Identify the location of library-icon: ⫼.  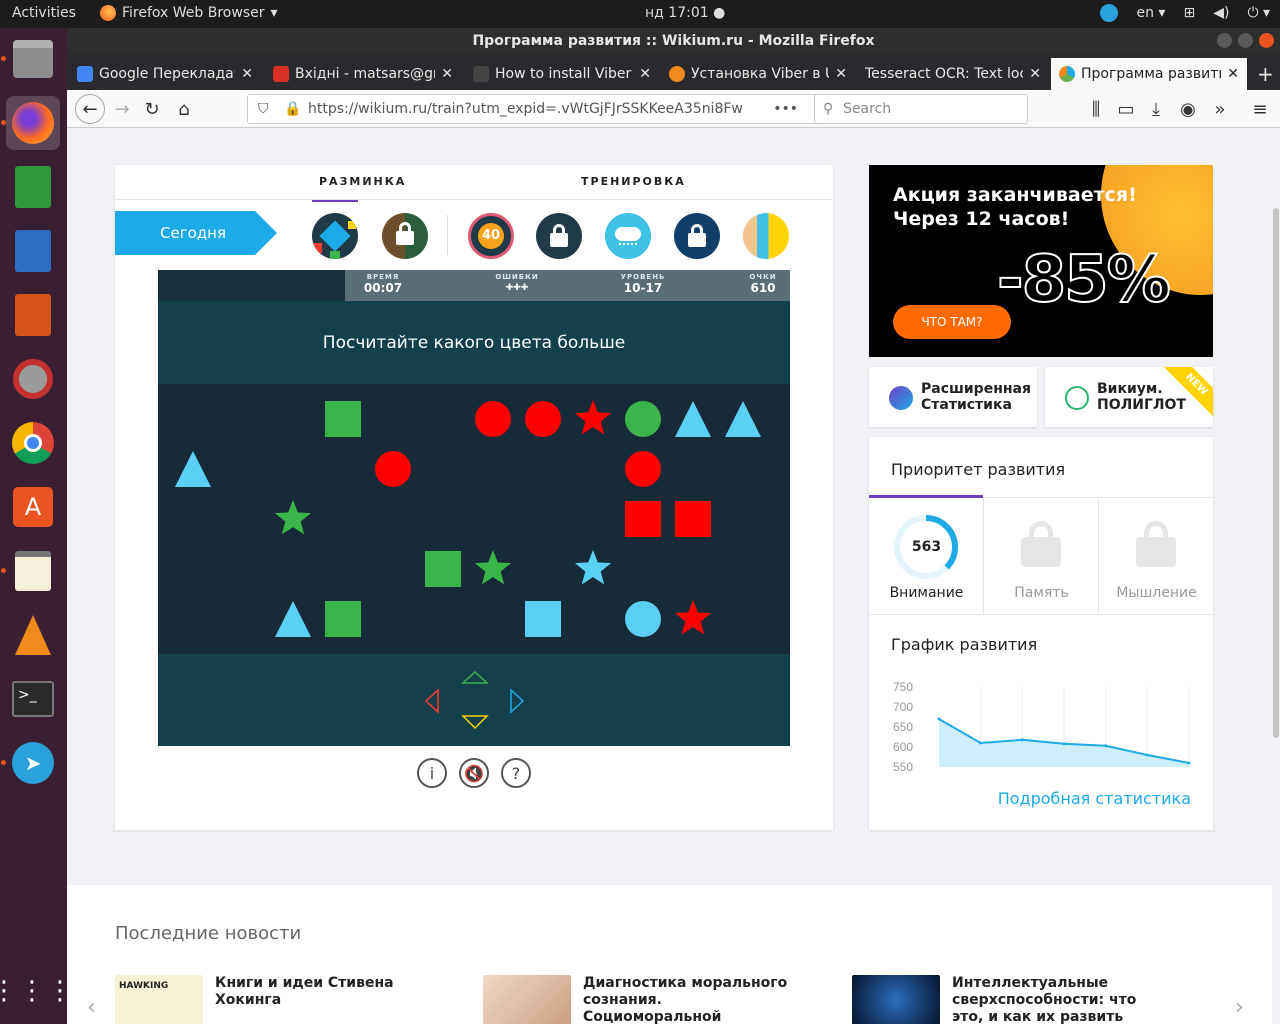
(1096, 109).